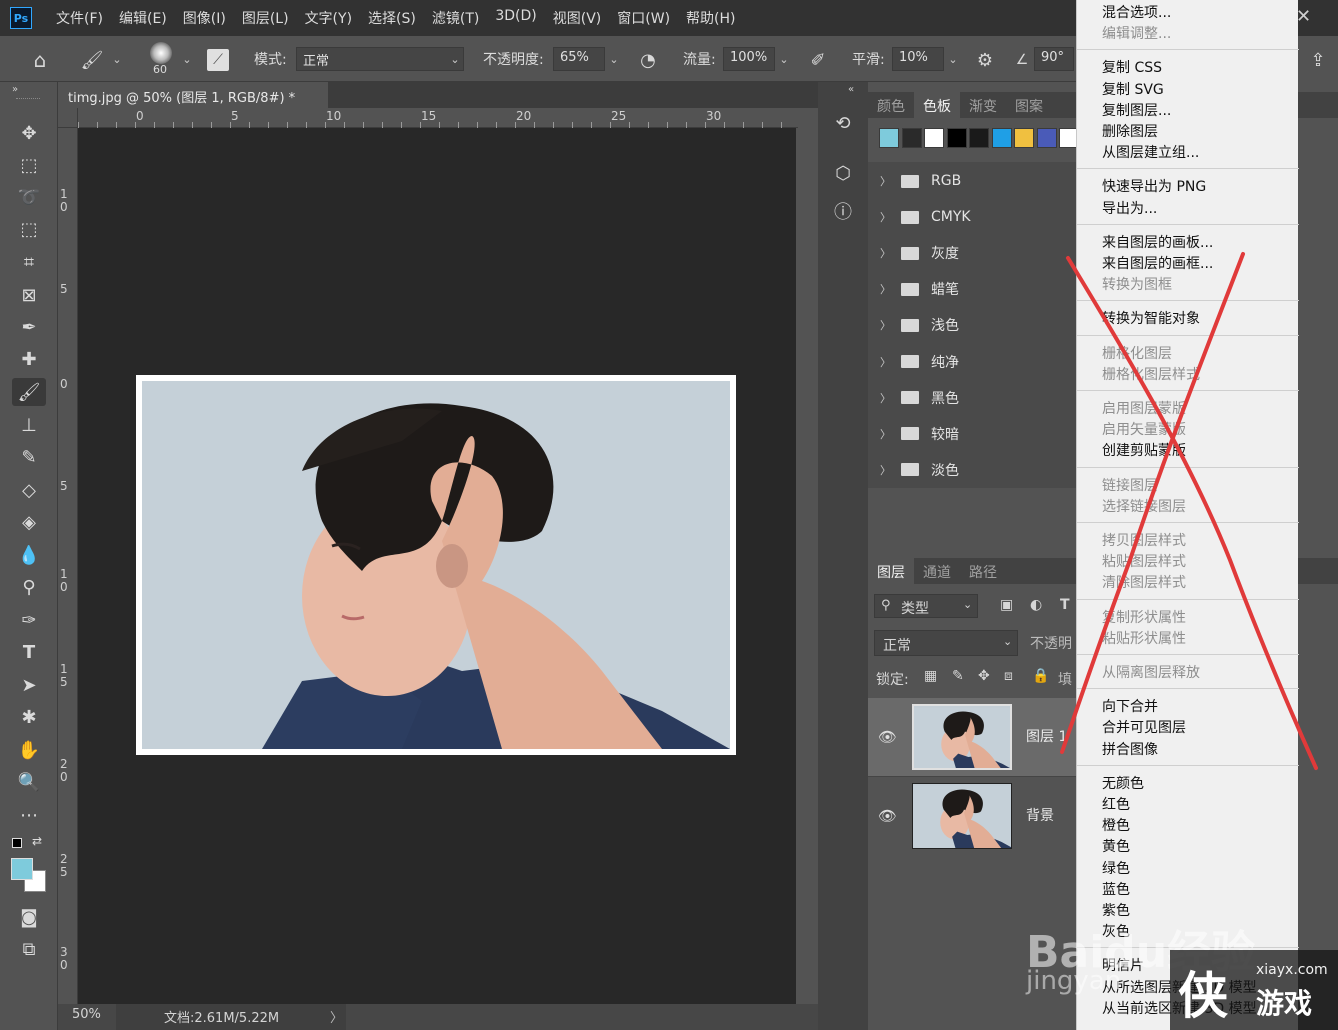  What do you see at coordinates (218, 60) in the screenshot?
I see `brush-settings-icon: ⟋` at bounding box center [218, 60].